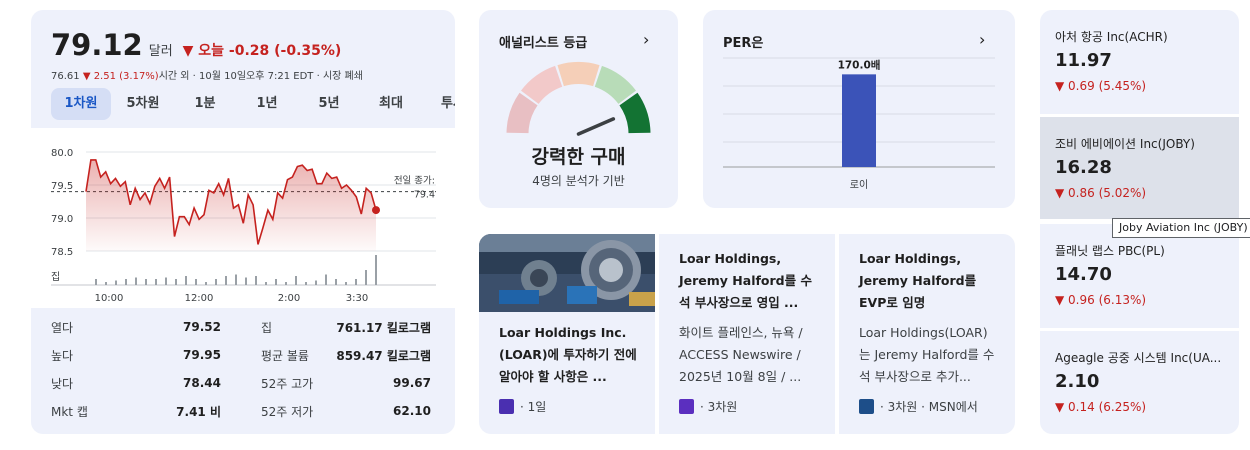 The image size is (1250, 450). Describe the element at coordinates (1139, 62) in the screenshot. I see `related-stock-card: 아처 항공 Inc(ACHR) 11.97 ▼ 0.69 (5.45%)` at that location.